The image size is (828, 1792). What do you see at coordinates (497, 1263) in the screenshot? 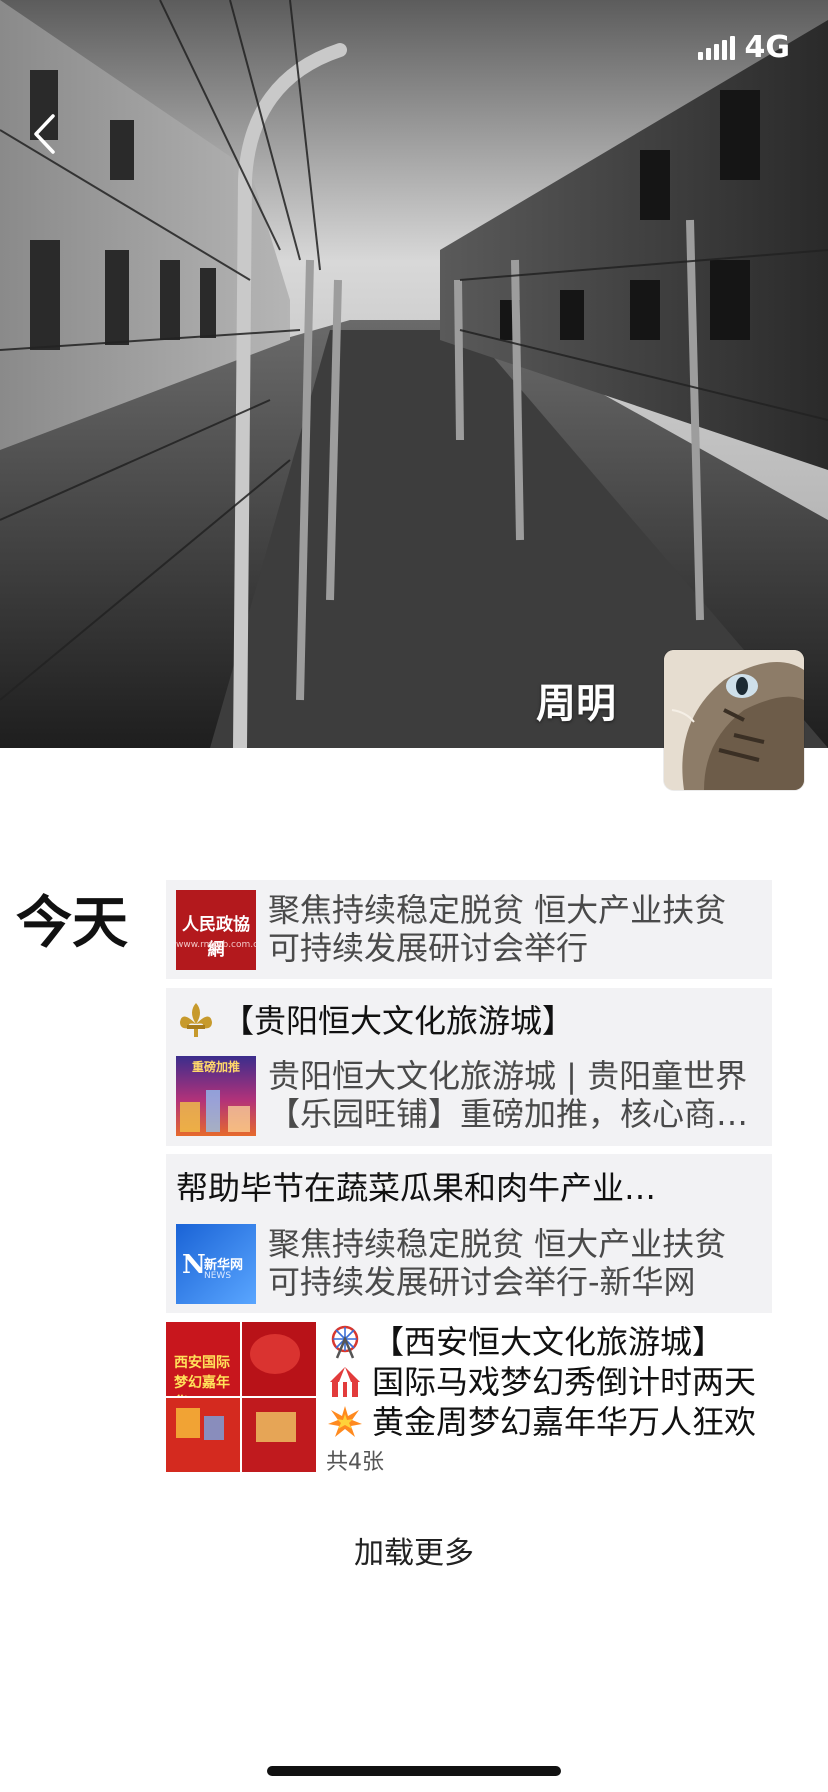
I see `link-title: 聚焦持续稳定脱贫 恒大产业扶贫可持续发展研讨会举行-新华网` at bounding box center [497, 1263].